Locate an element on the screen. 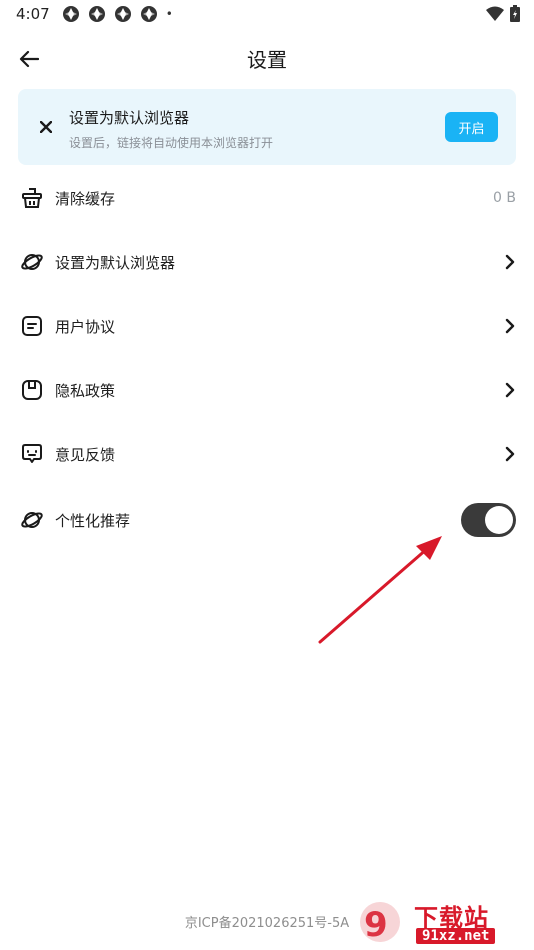  settings-item-personalized-recommendation: 个性化推荐 is located at coordinates (267, 520).